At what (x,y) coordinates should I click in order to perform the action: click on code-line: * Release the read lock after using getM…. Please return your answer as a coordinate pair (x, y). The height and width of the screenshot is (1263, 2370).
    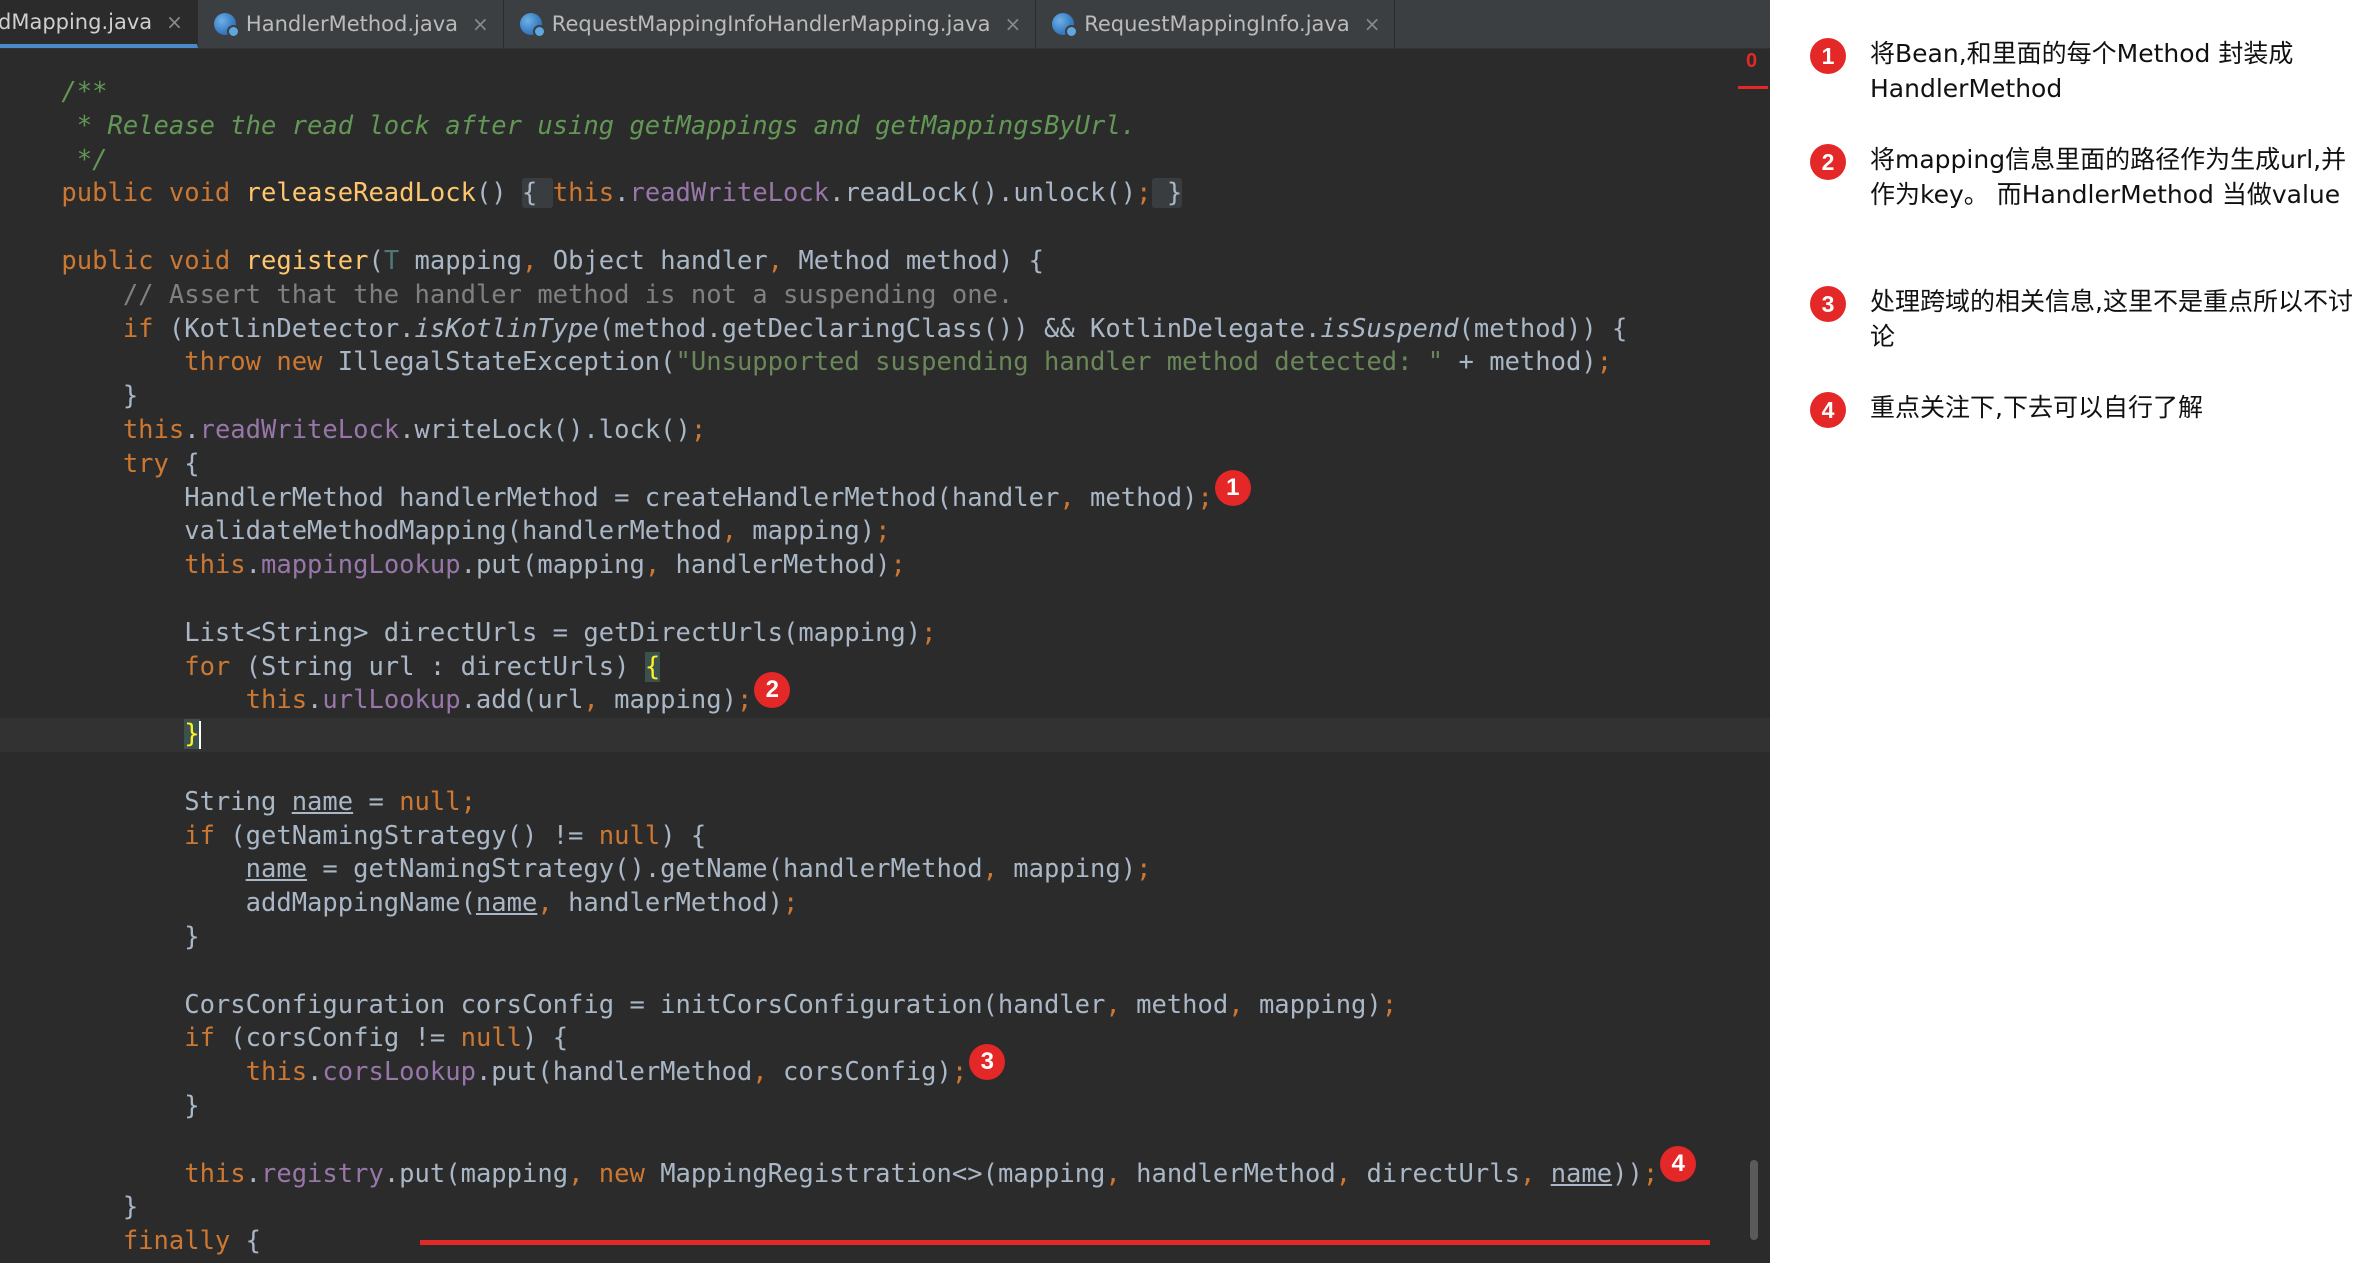
    Looking at the image, I should click on (885, 127).